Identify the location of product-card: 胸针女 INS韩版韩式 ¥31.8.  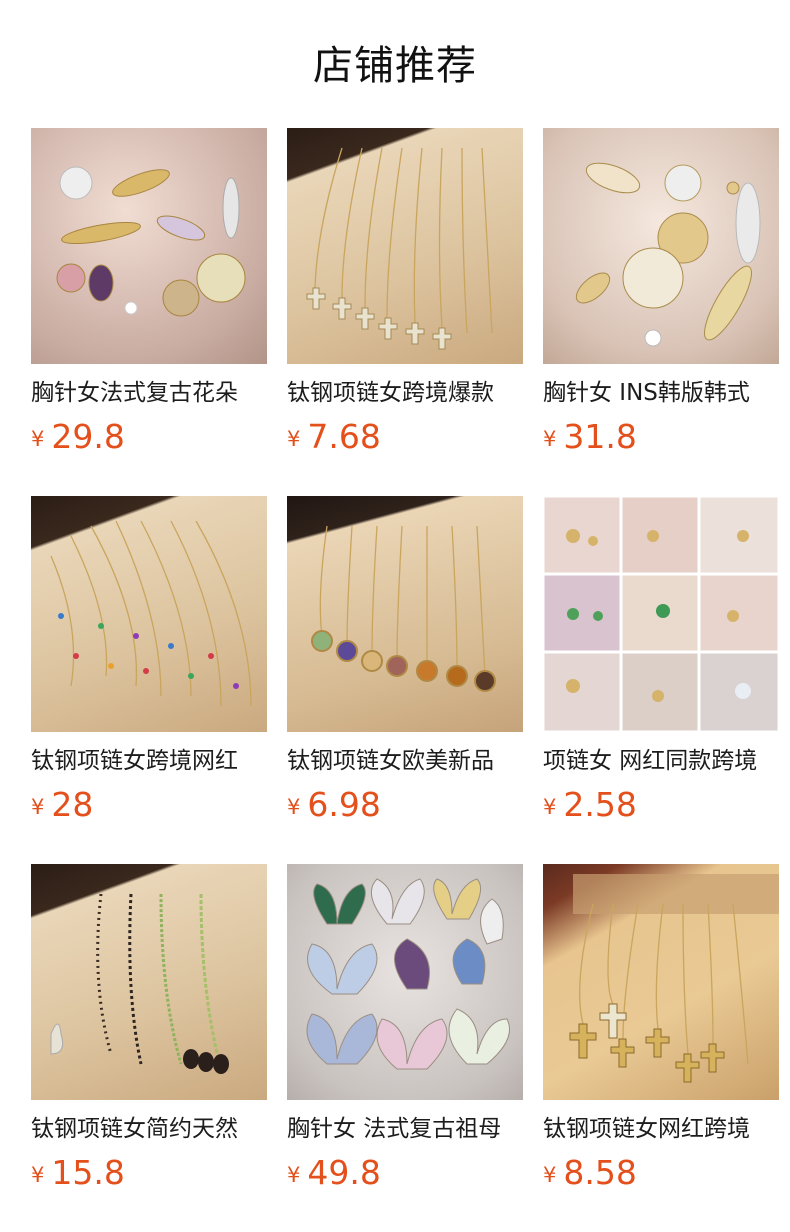
(661, 292).